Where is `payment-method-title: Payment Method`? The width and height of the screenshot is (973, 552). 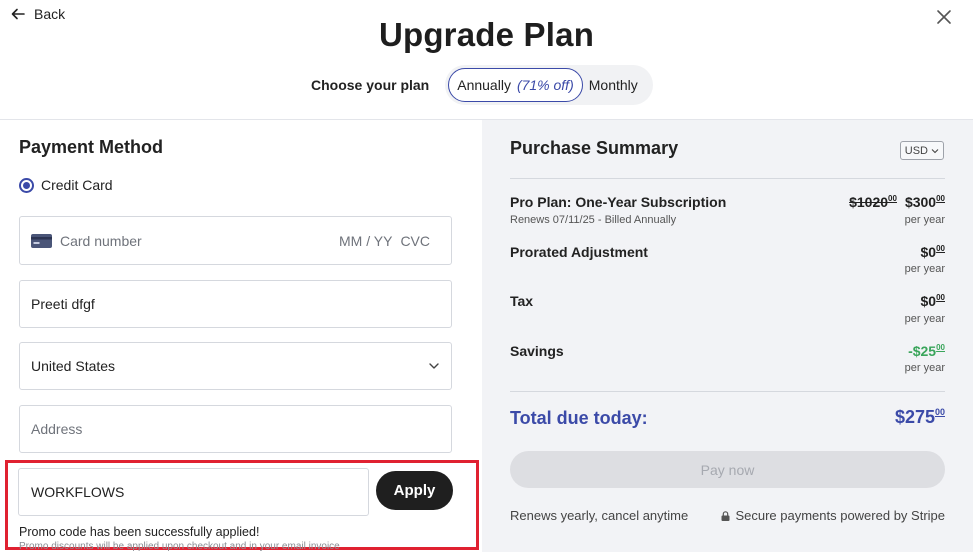
payment-method-title: Payment Method is located at coordinates (91, 147).